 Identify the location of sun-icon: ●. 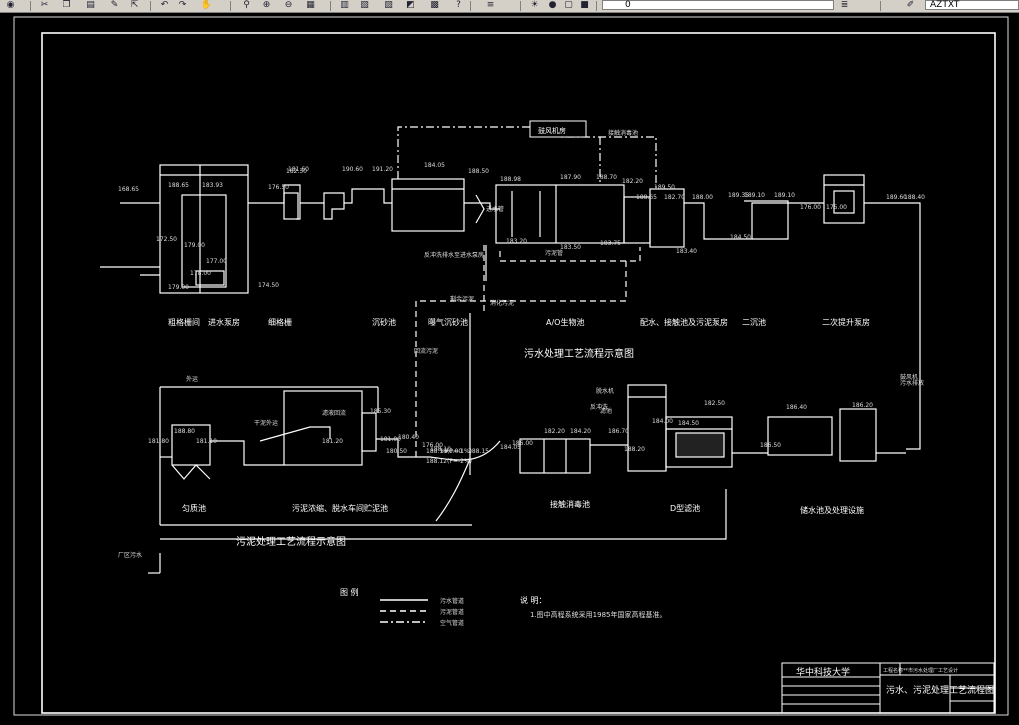
(552, 5).